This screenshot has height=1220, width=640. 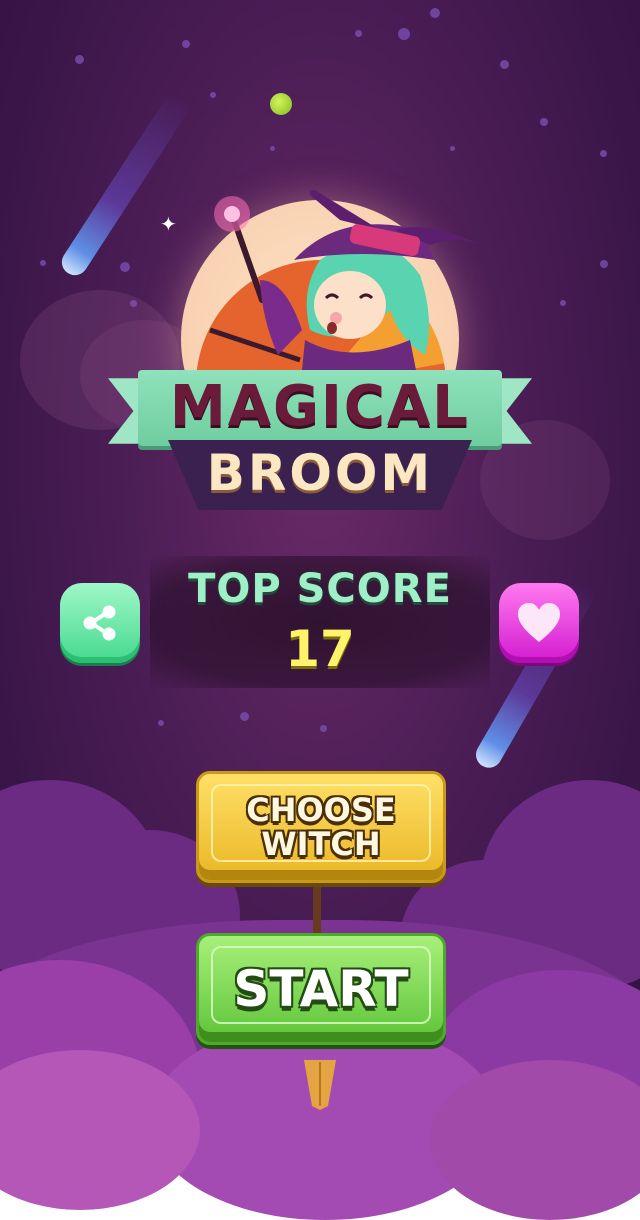 I want to click on choose-witch-label: CHOOSE WITCH, so click(x=321, y=827).